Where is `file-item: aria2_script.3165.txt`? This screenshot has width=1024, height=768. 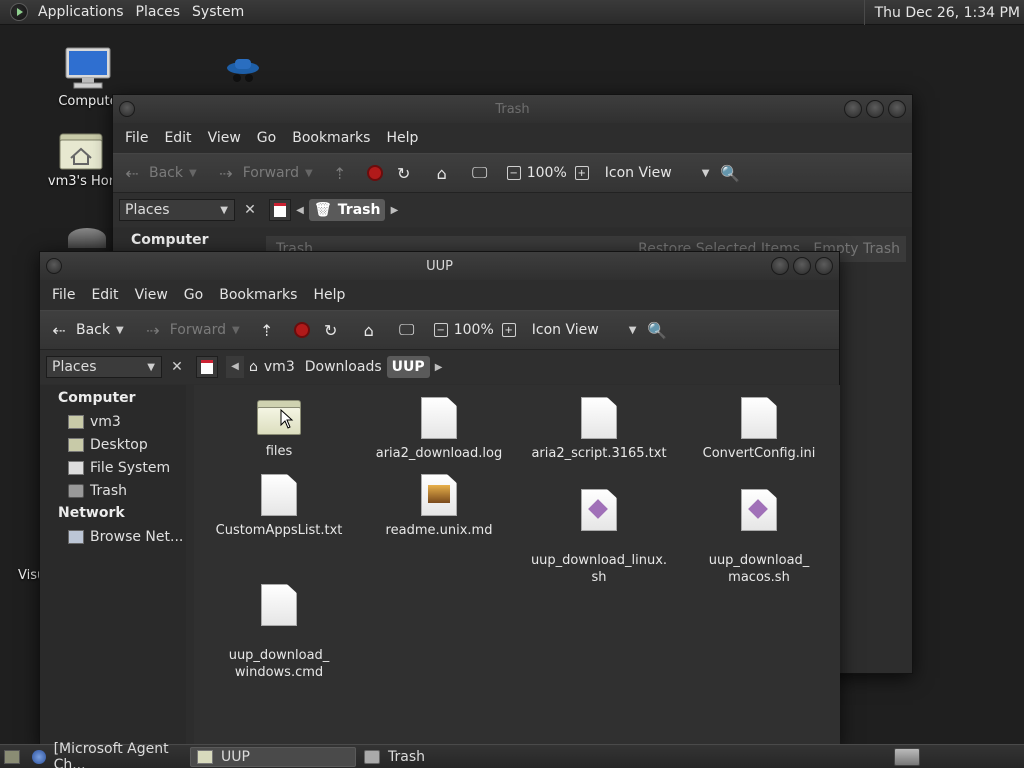 file-item: aria2_script.3165.txt is located at coordinates (599, 429).